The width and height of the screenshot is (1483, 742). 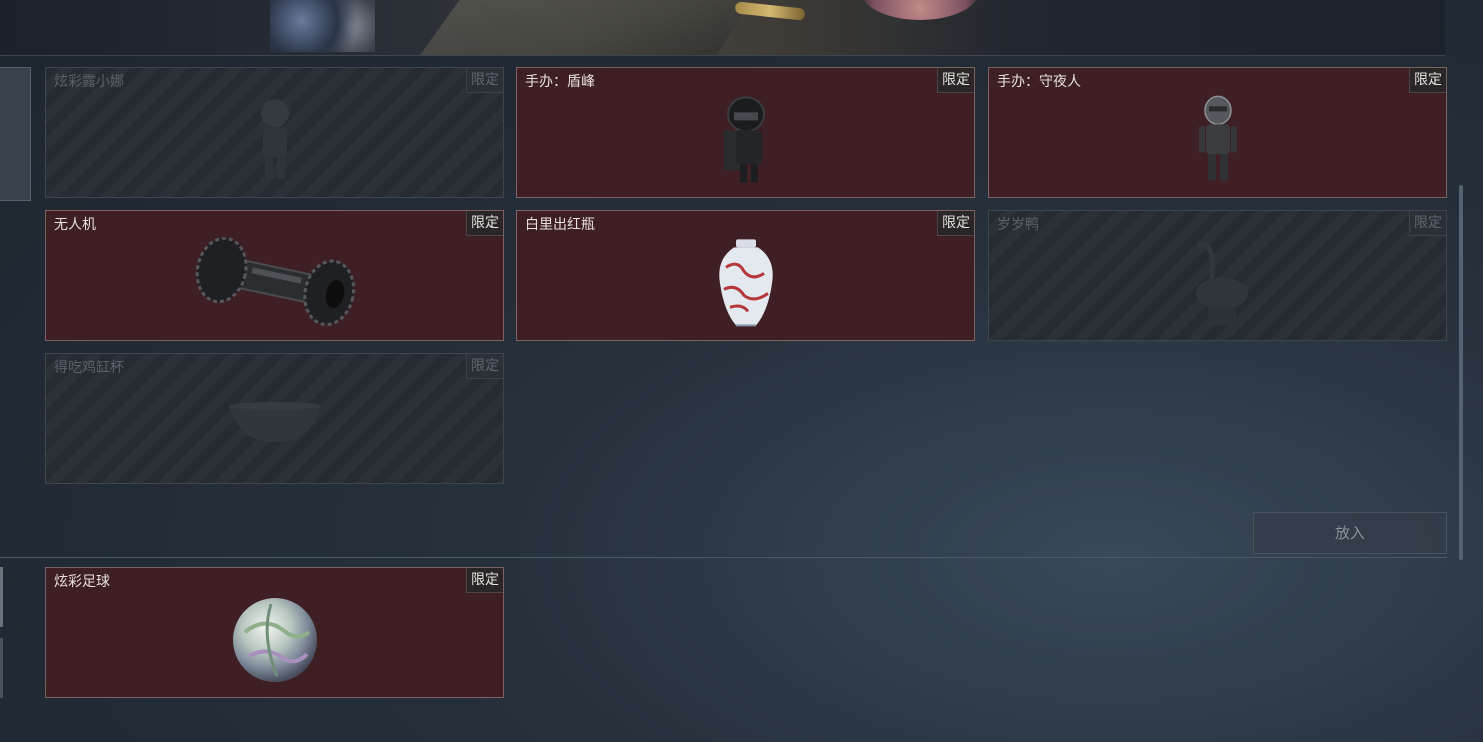 What do you see at coordinates (82, 582) in the screenshot?
I see `item-name: 炫彩足球` at bounding box center [82, 582].